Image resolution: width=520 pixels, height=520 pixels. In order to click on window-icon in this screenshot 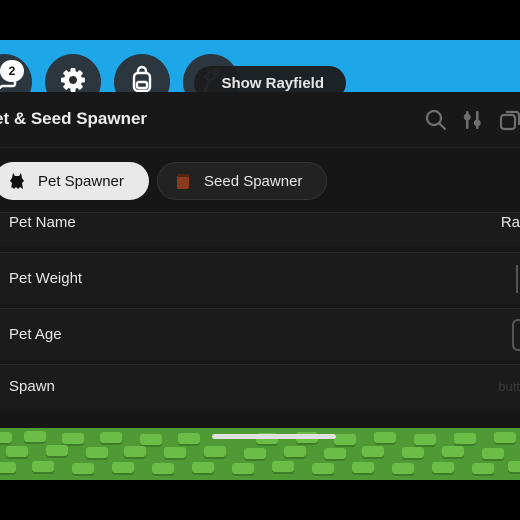, I will do `click(509, 120)`.